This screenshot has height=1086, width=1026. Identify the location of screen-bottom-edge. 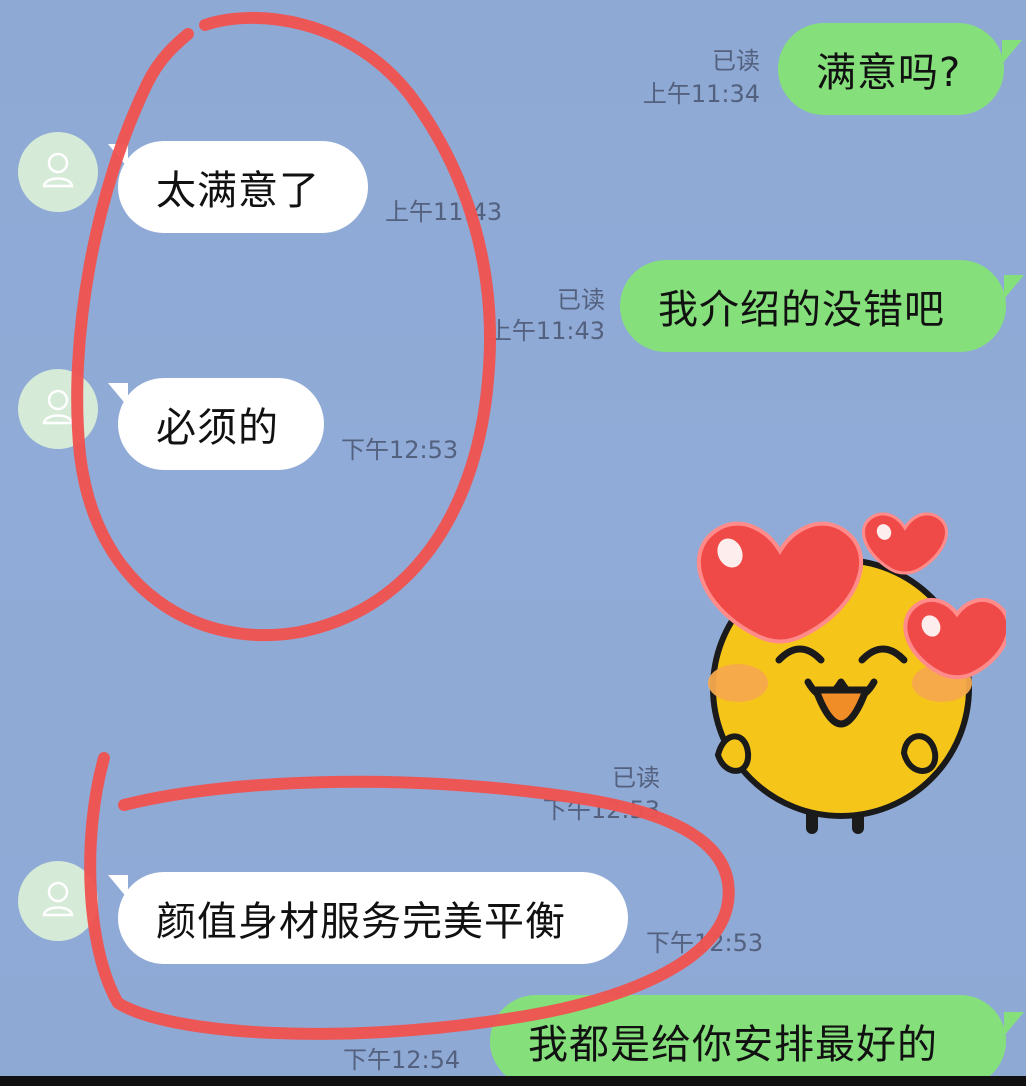
(513, 1081).